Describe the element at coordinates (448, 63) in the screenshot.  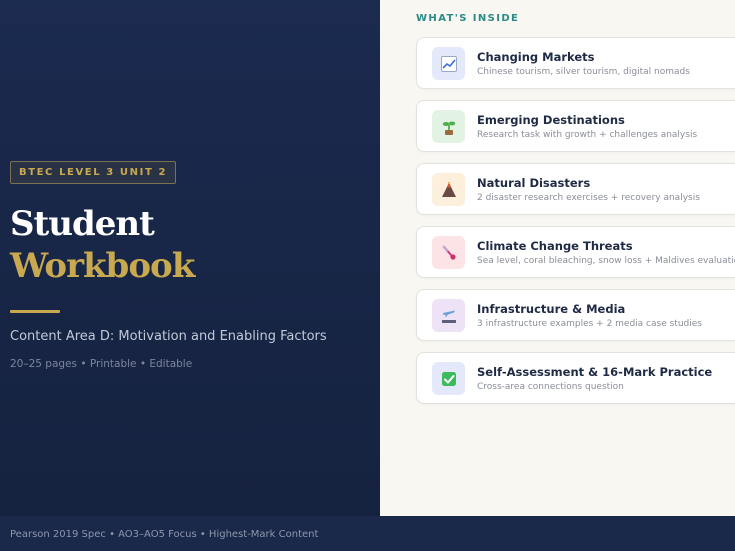
I see `chart-icon` at that location.